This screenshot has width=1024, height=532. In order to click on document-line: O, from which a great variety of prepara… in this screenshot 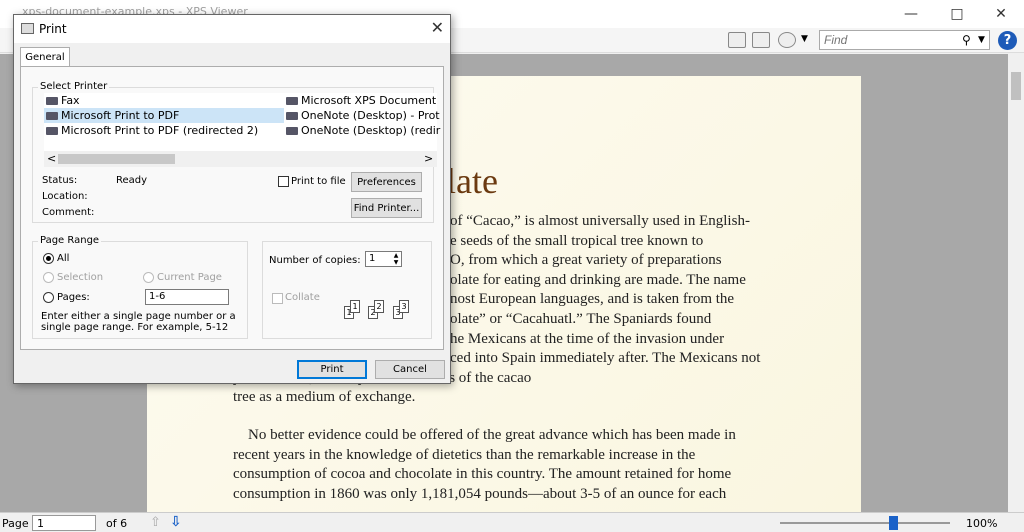, I will do `click(586, 260)`.